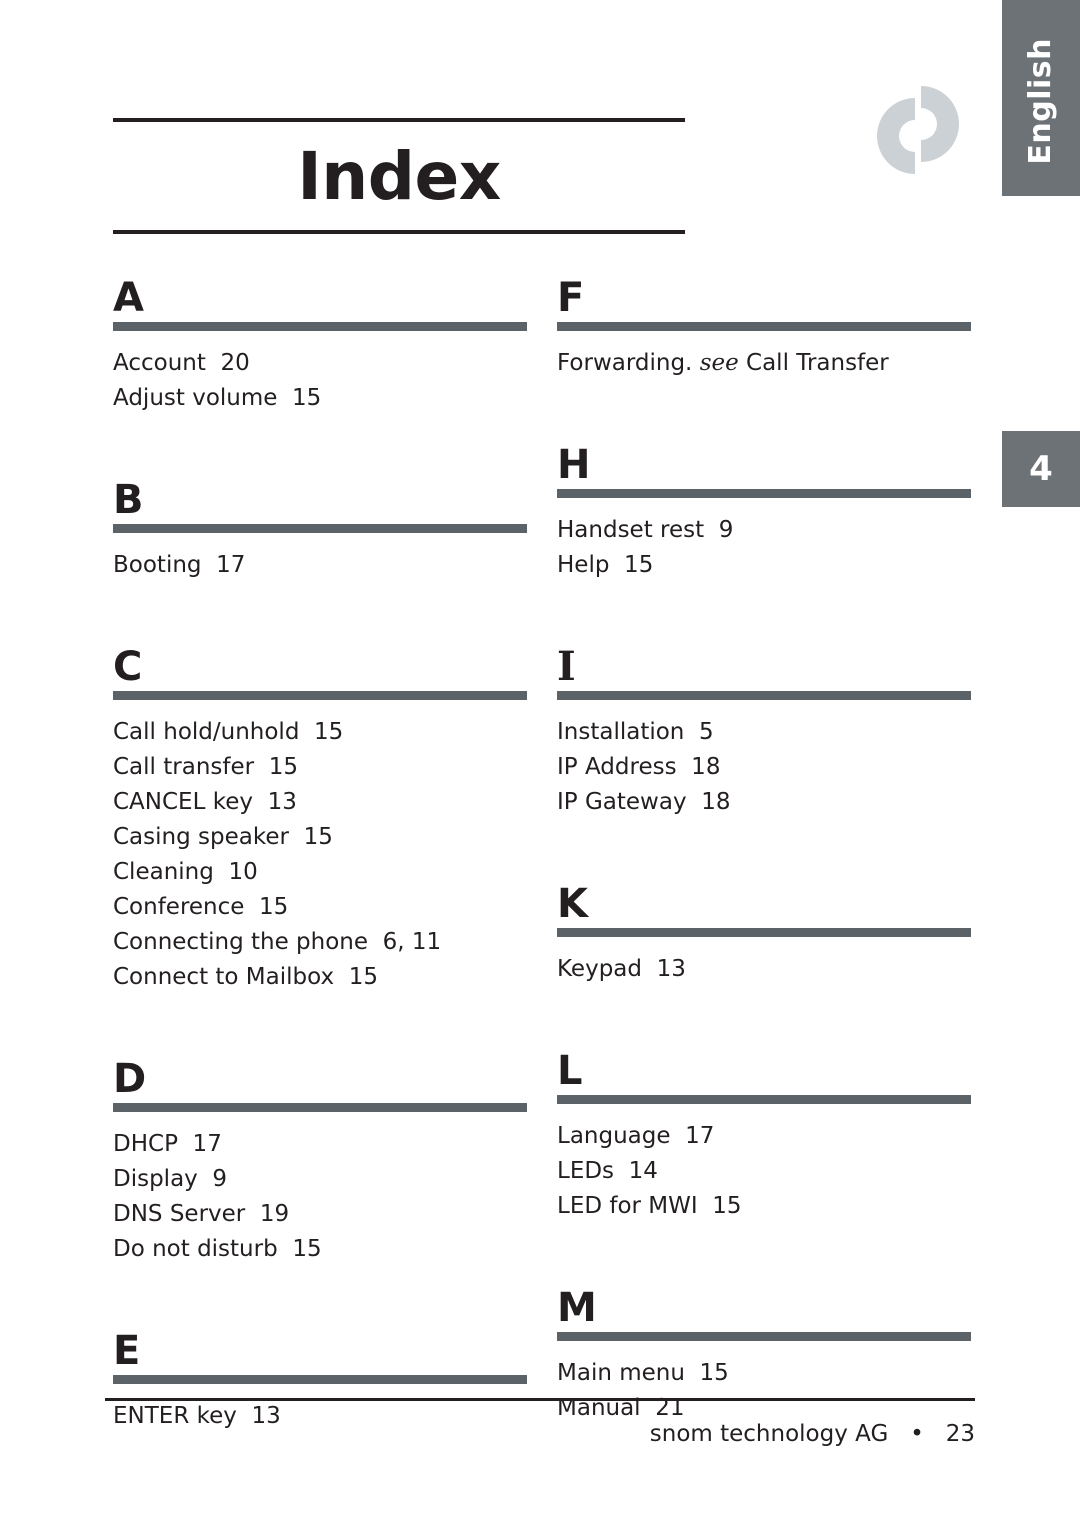 Image resolution: width=1080 pixels, height=1528 pixels. Describe the element at coordinates (764, 530) in the screenshot. I see `index-entry: Handset rest 9` at that location.